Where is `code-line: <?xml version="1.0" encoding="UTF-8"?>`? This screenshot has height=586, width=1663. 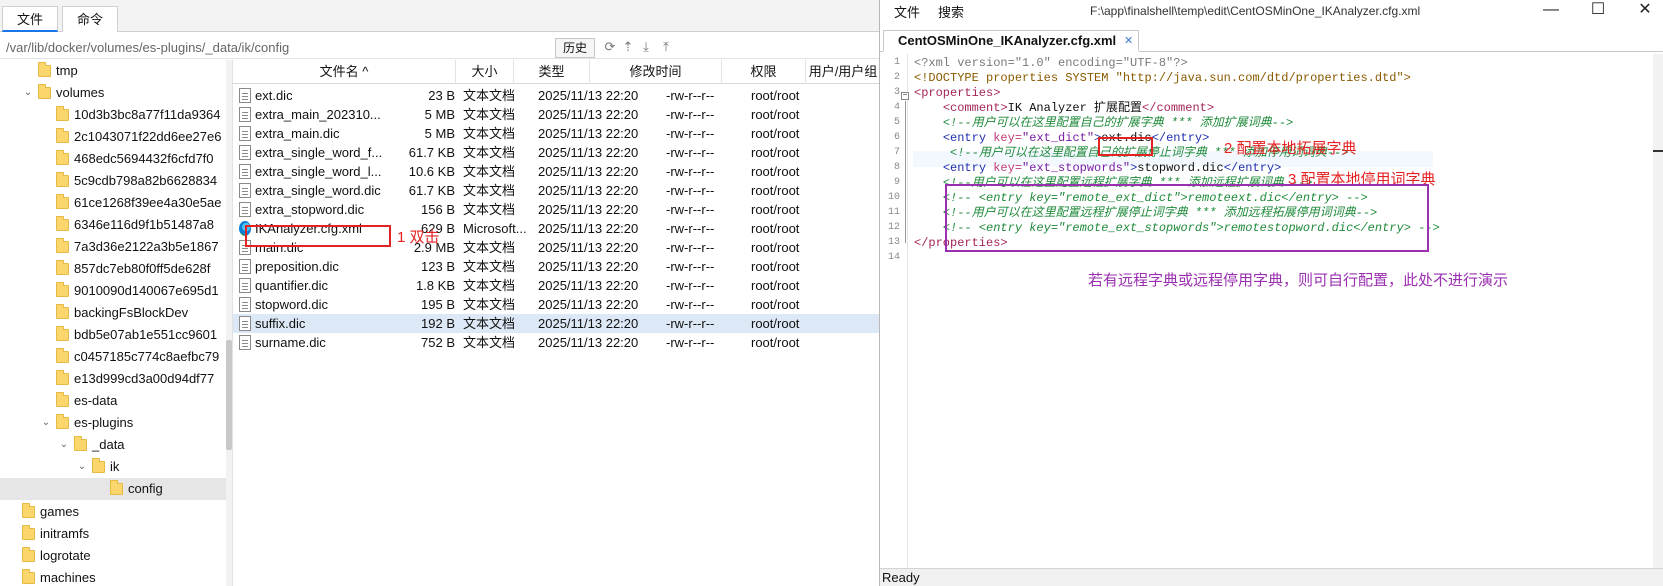 code-line: <?xml version="1.0" encoding="UTF-8"?> is located at coordinates (1051, 63).